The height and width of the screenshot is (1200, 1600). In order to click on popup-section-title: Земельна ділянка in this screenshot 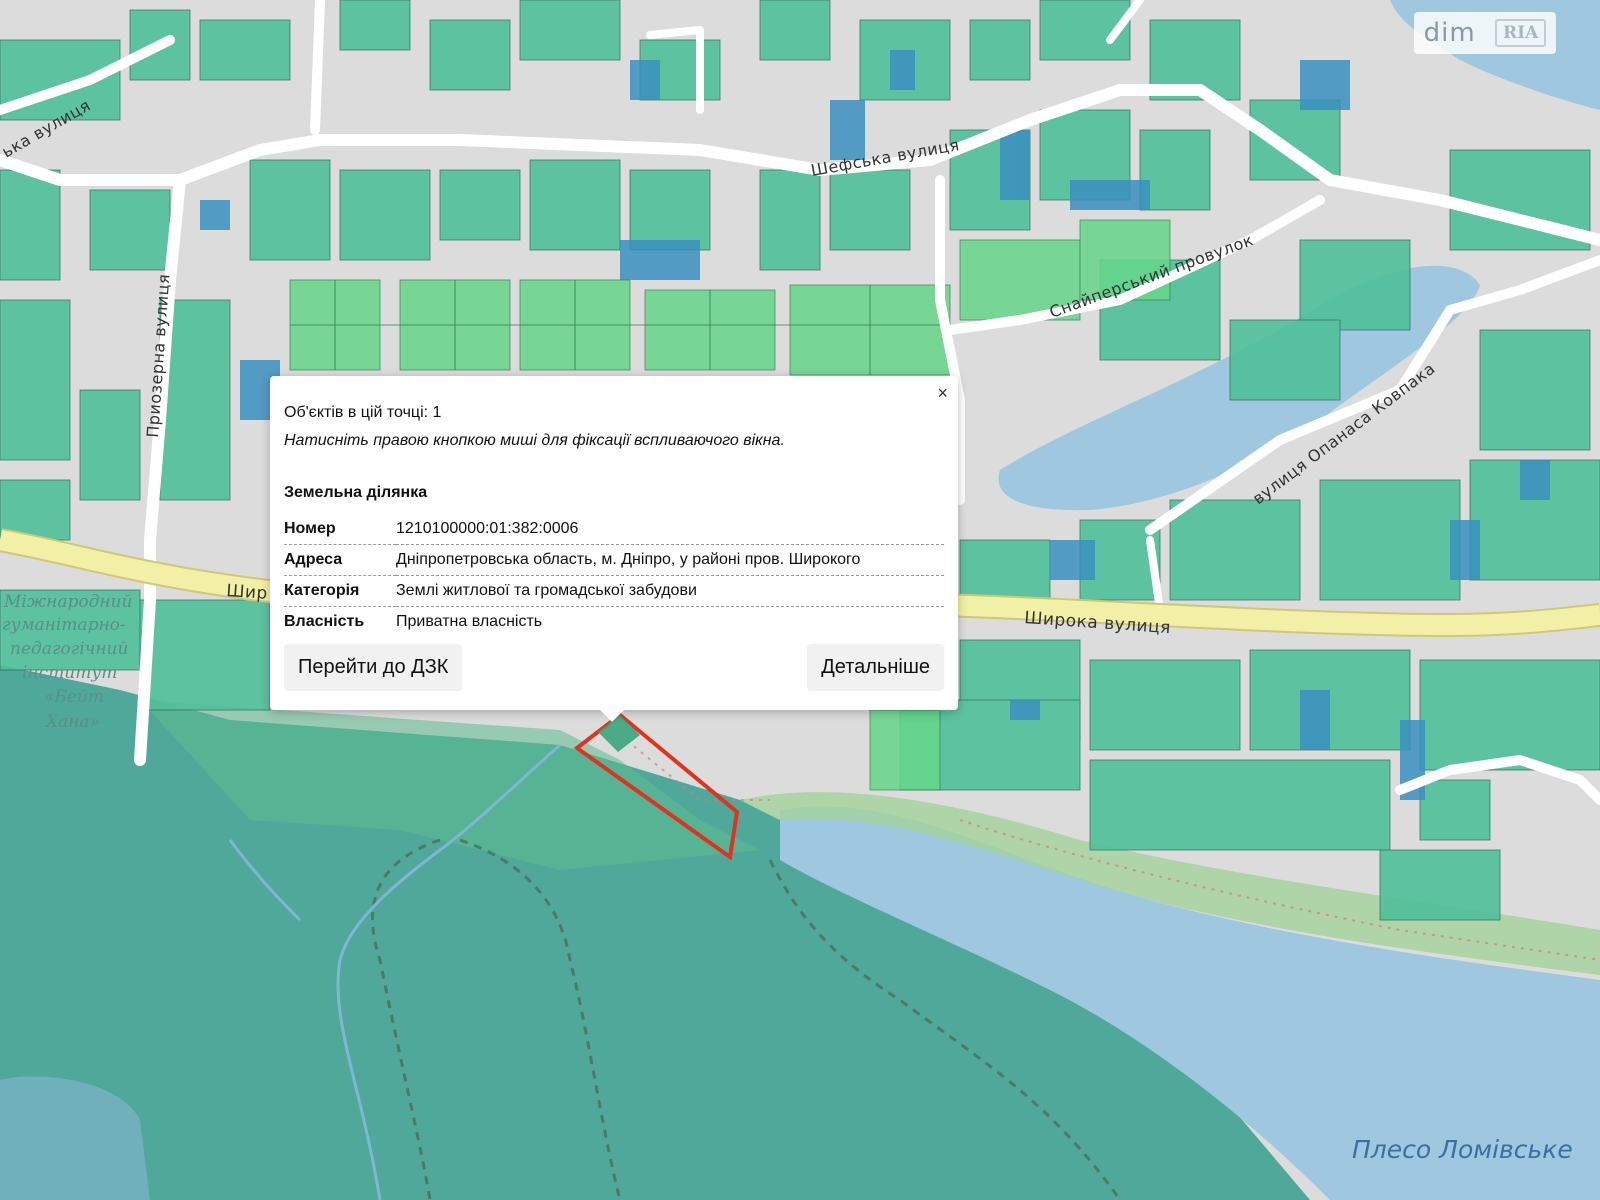, I will do `click(356, 492)`.